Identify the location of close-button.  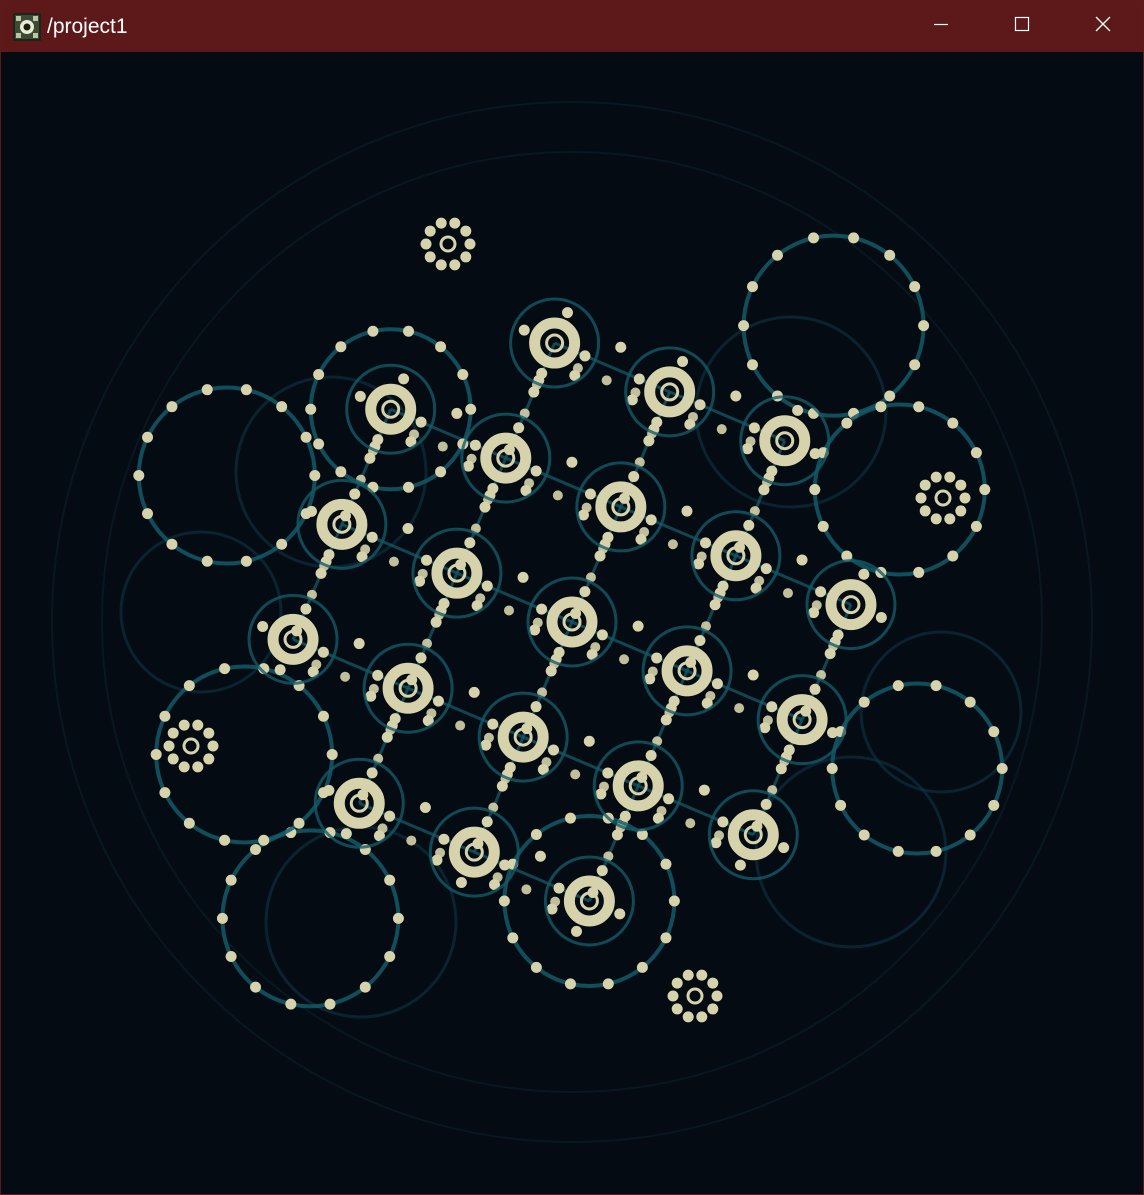
(1103, 26).